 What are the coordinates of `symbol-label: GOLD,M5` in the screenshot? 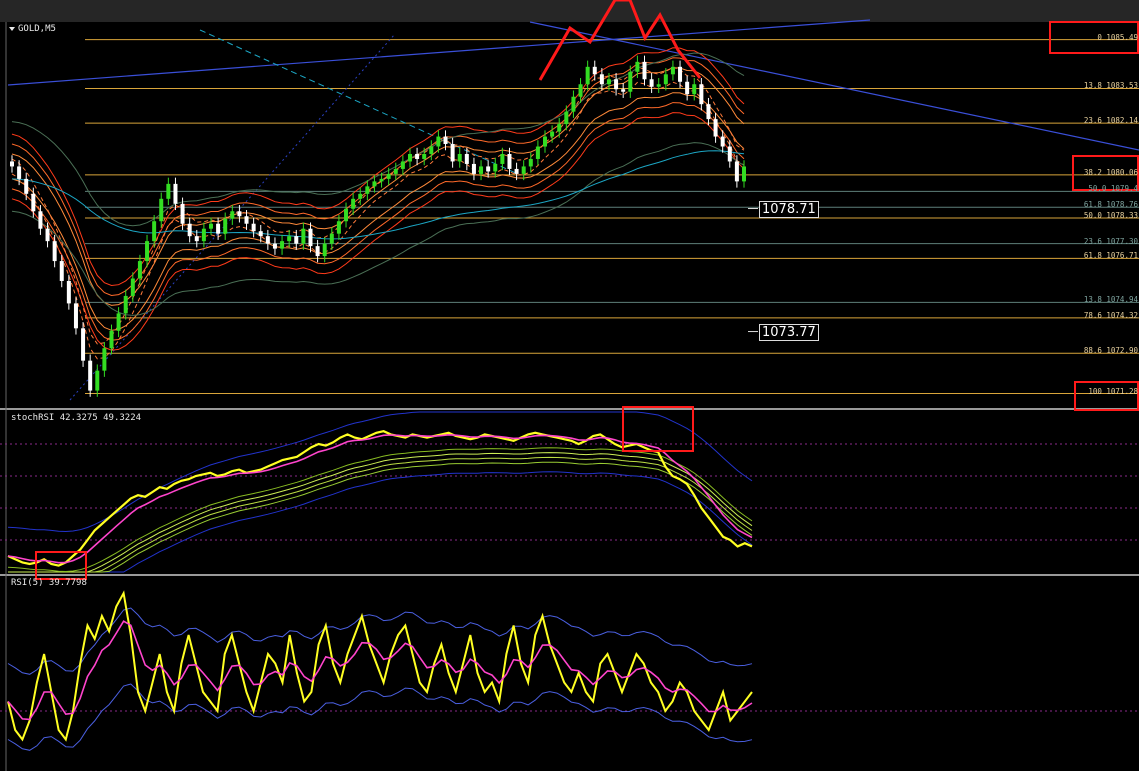 It's located at (32, 29).